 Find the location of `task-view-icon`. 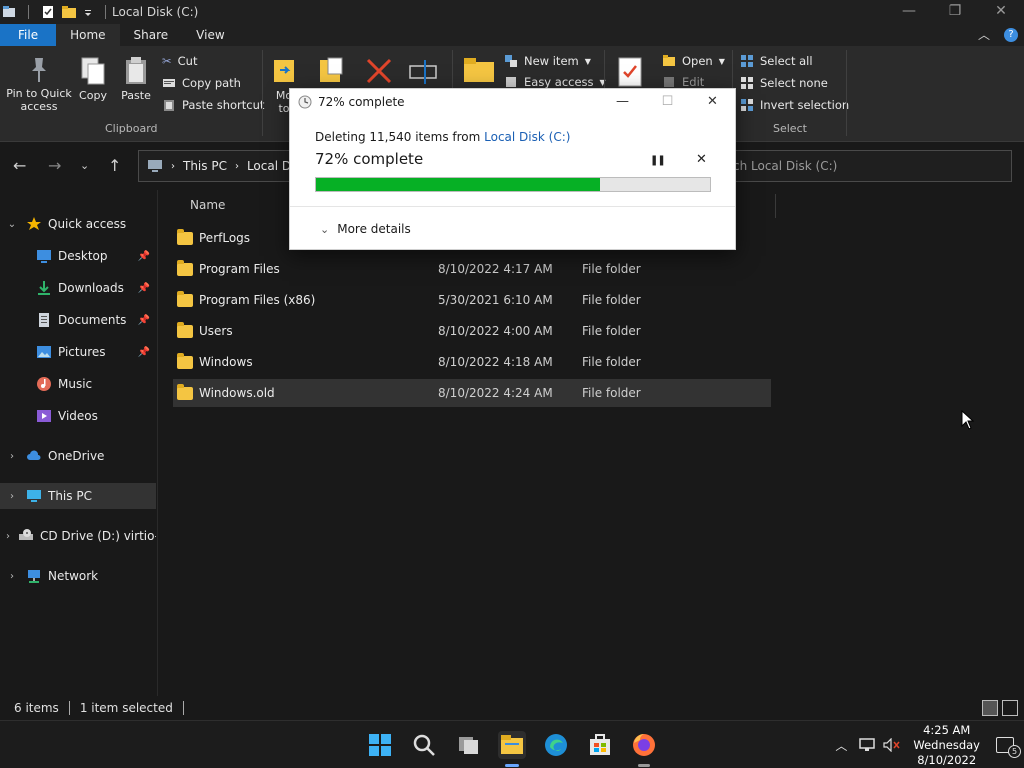

task-view-icon is located at coordinates (469, 745).